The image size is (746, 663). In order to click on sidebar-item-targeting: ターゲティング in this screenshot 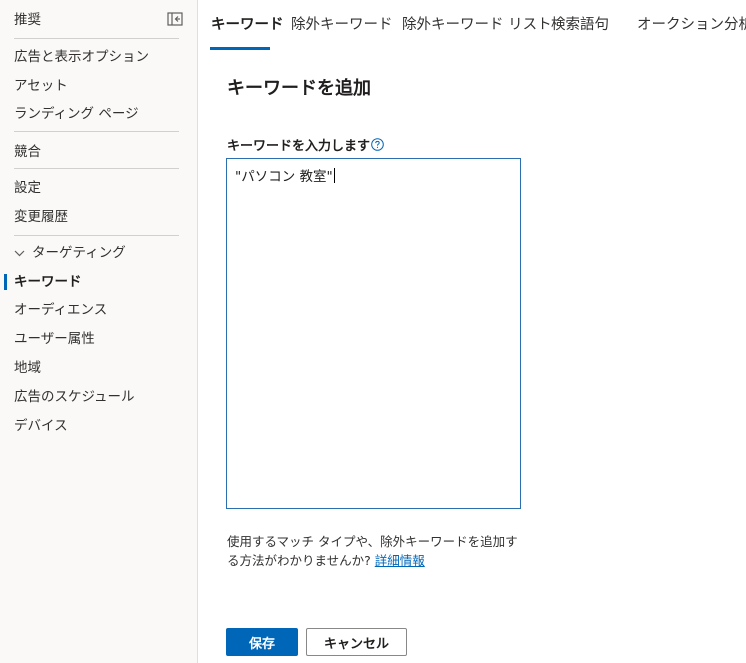, I will do `click(70, 253)`.